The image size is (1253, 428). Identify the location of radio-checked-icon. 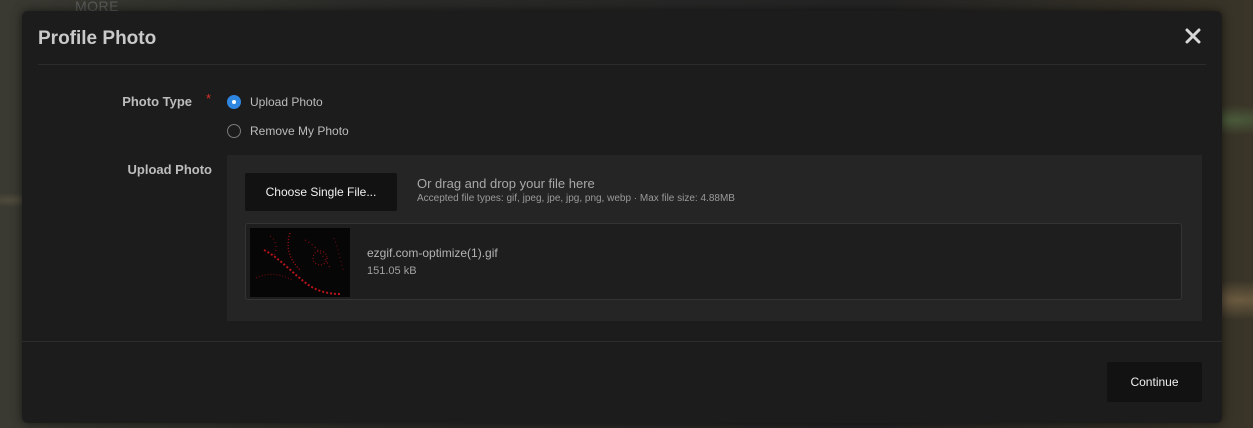
(234, 102).